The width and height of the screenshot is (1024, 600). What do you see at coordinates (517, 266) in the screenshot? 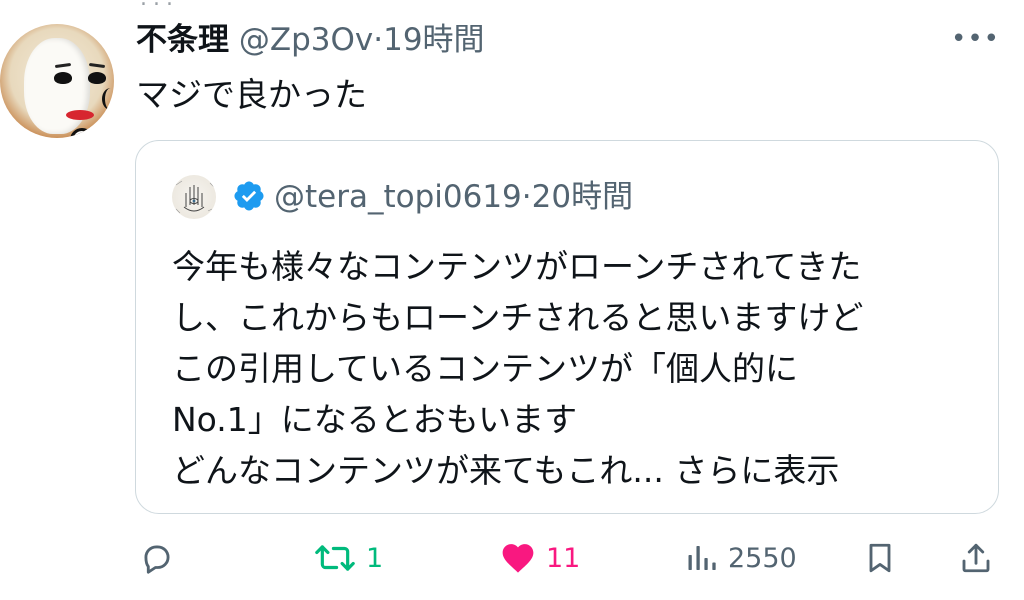
I see `quoted-line: 今年も様々なコンテンツがローンチされてきた` at bounding box center [517, 266].